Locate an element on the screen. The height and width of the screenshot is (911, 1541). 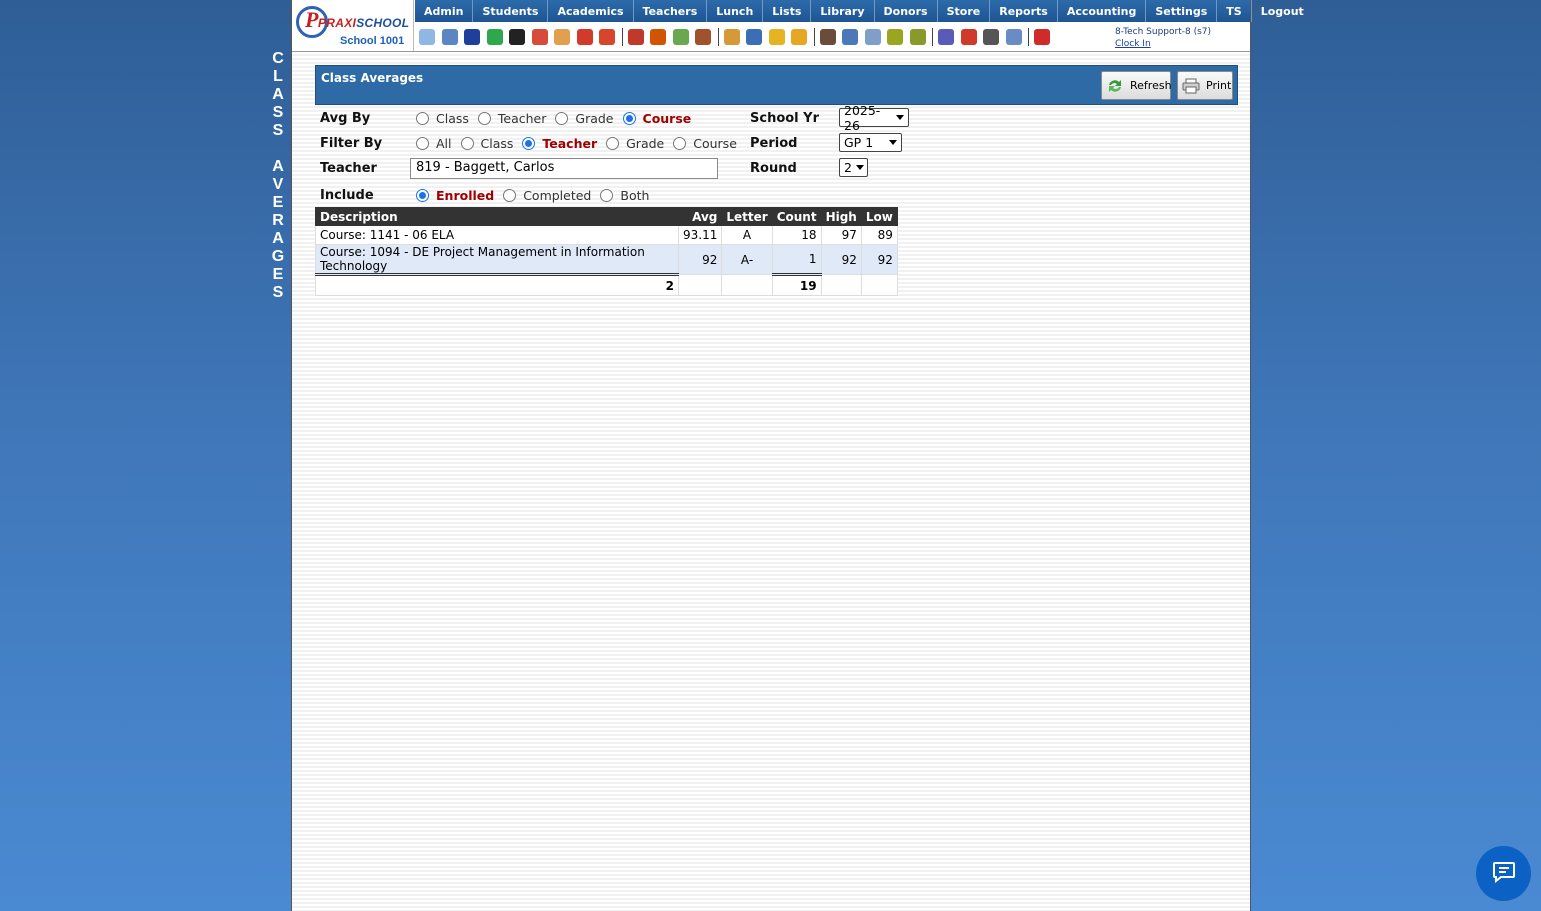
filter-by-options: All Class Teacher Grade Course is located at coordinates (581, 143).